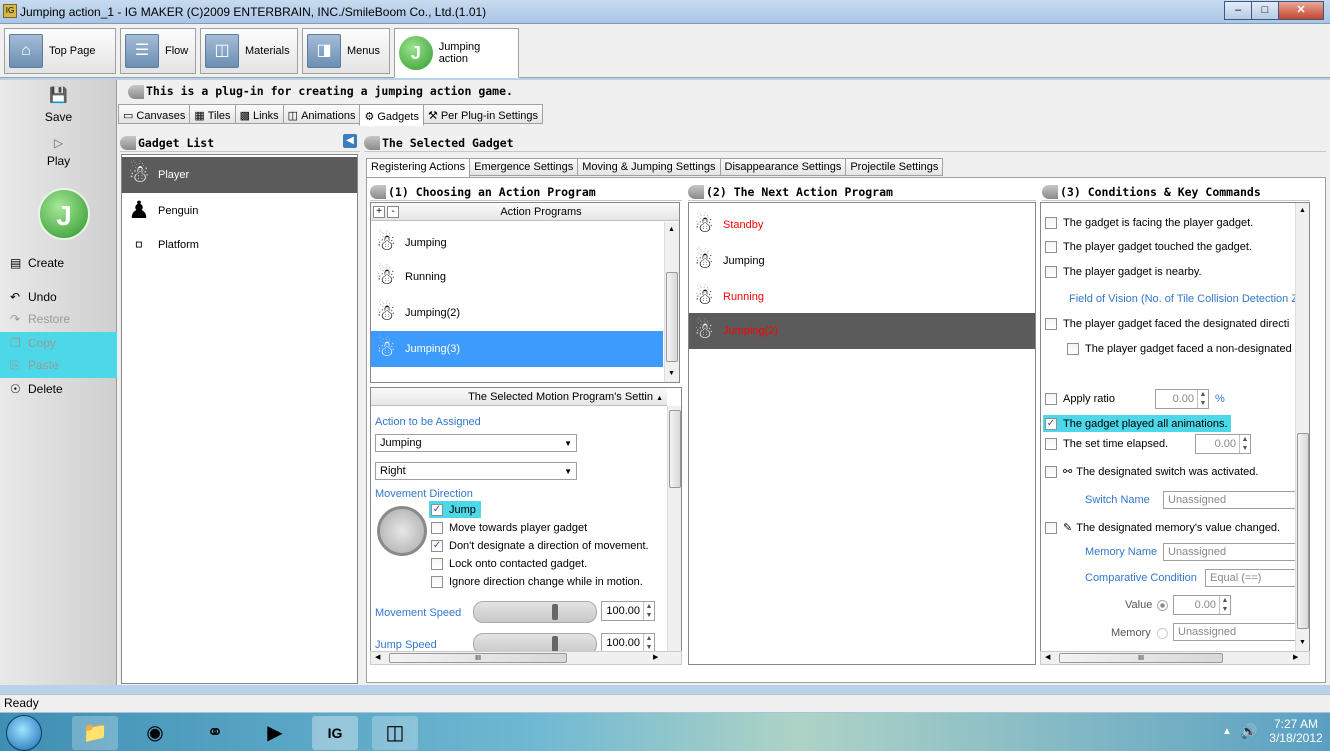  What do you see at coordinates (628, 643) in the screenshot?
I see `jump-speed-input: 100.00 ▲ ▼` at bounding box center [628, 643].